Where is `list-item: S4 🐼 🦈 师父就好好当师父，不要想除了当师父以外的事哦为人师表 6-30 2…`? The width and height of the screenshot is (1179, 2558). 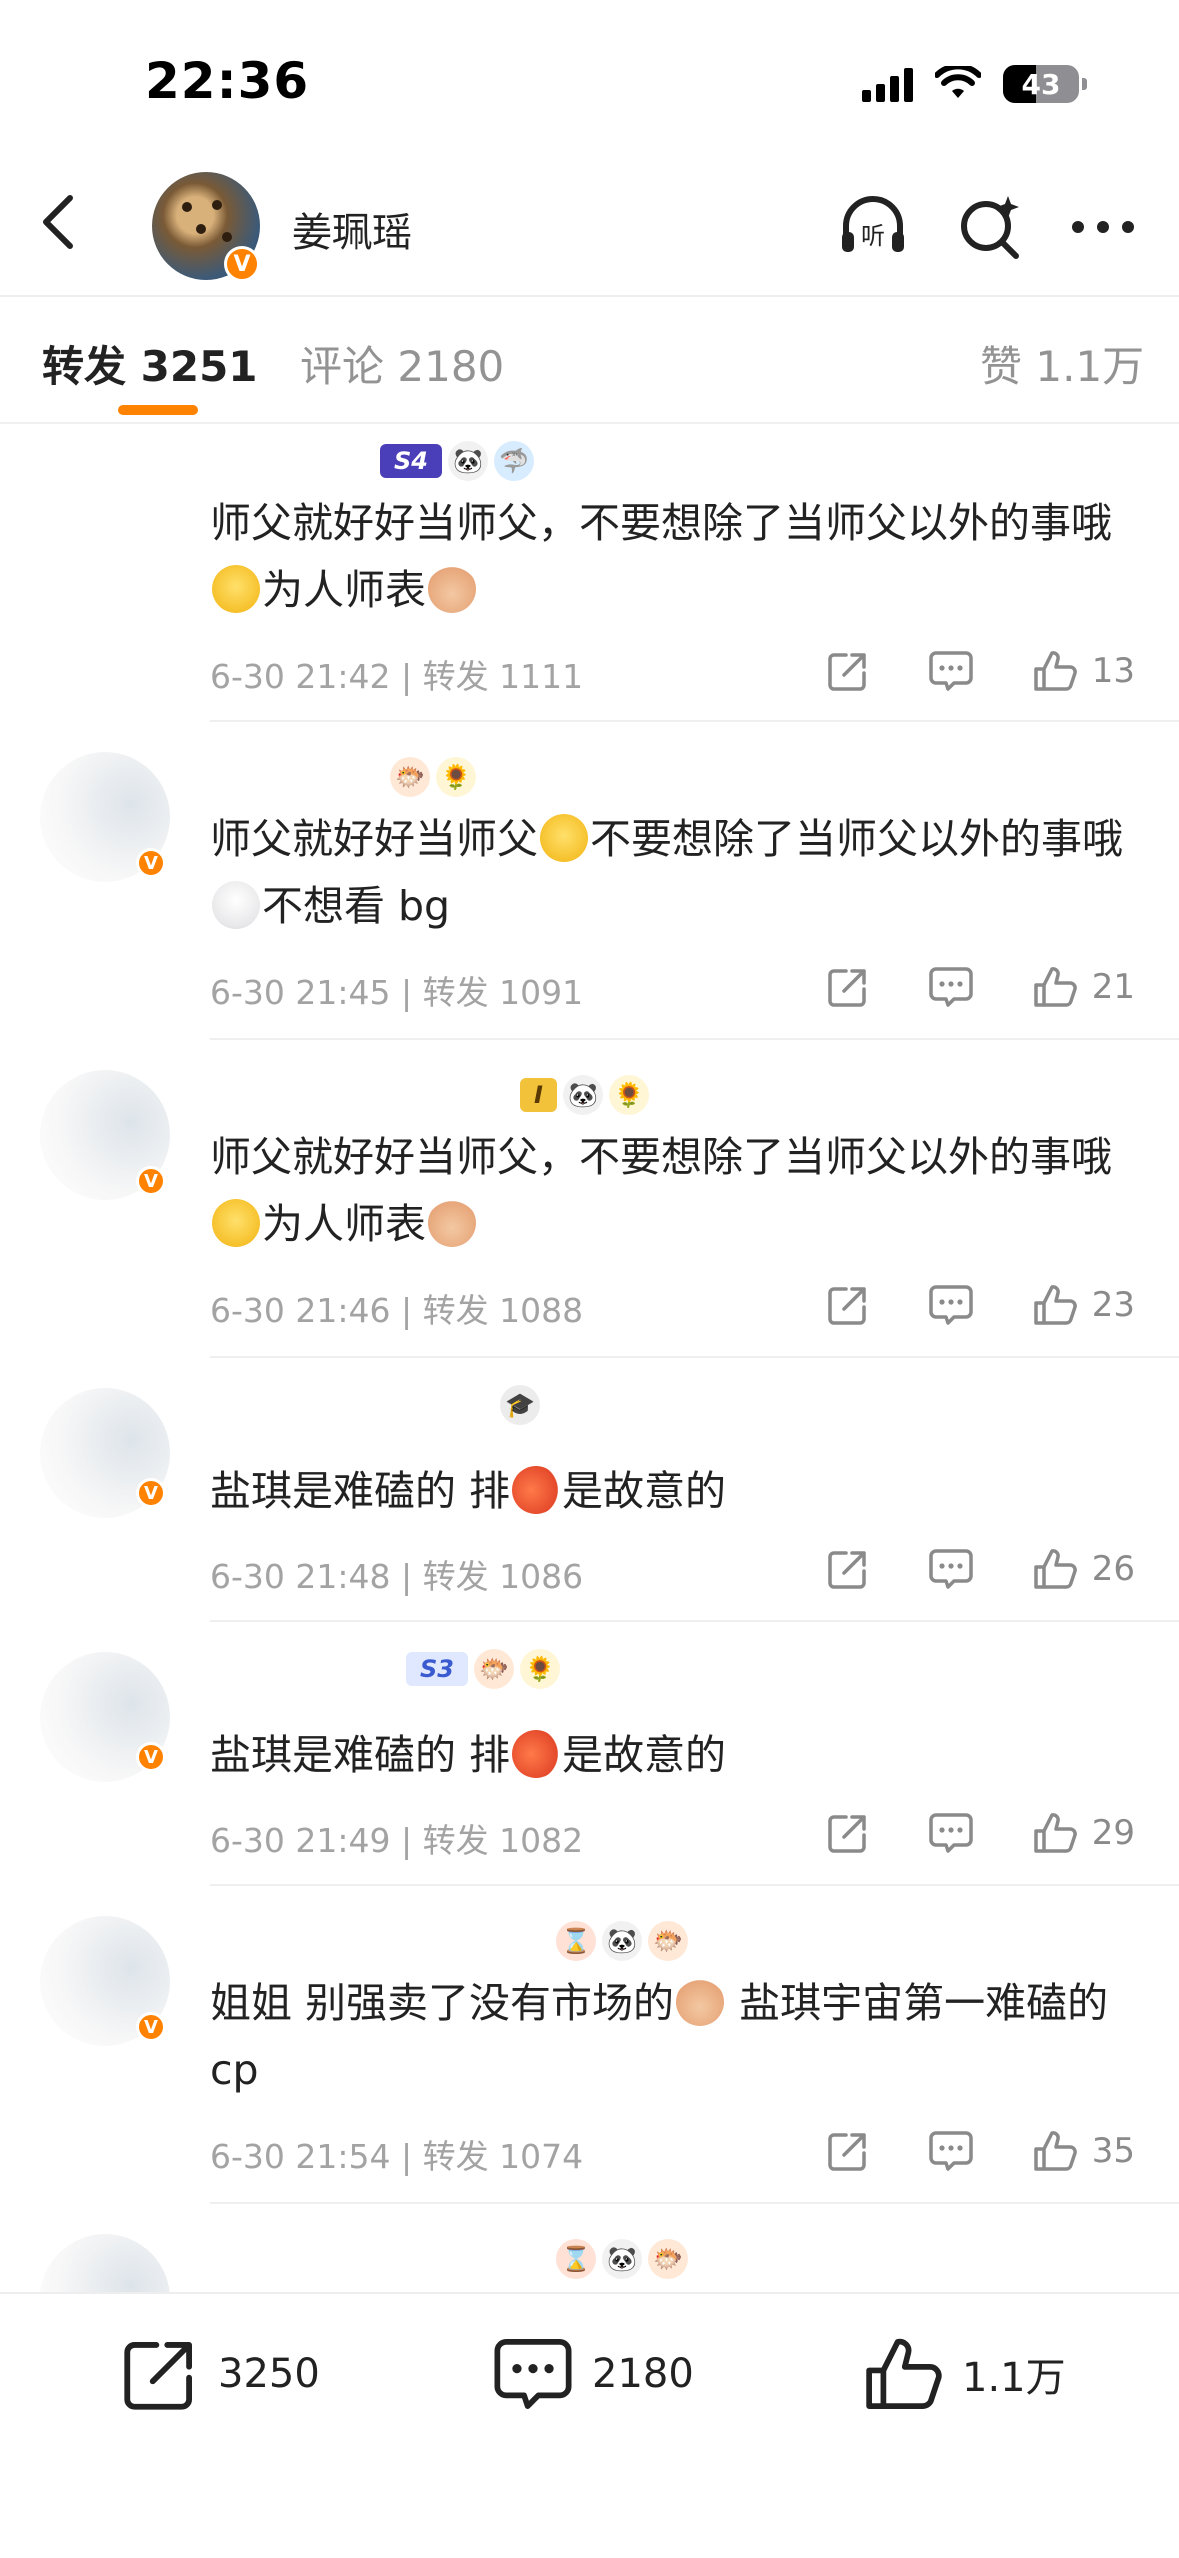 list-item: S4 🐼 🦈 师父就好好当师父，不要想除了当师父以外的事哦为人师表 6-30 2… is located at coordinates (589, 573).